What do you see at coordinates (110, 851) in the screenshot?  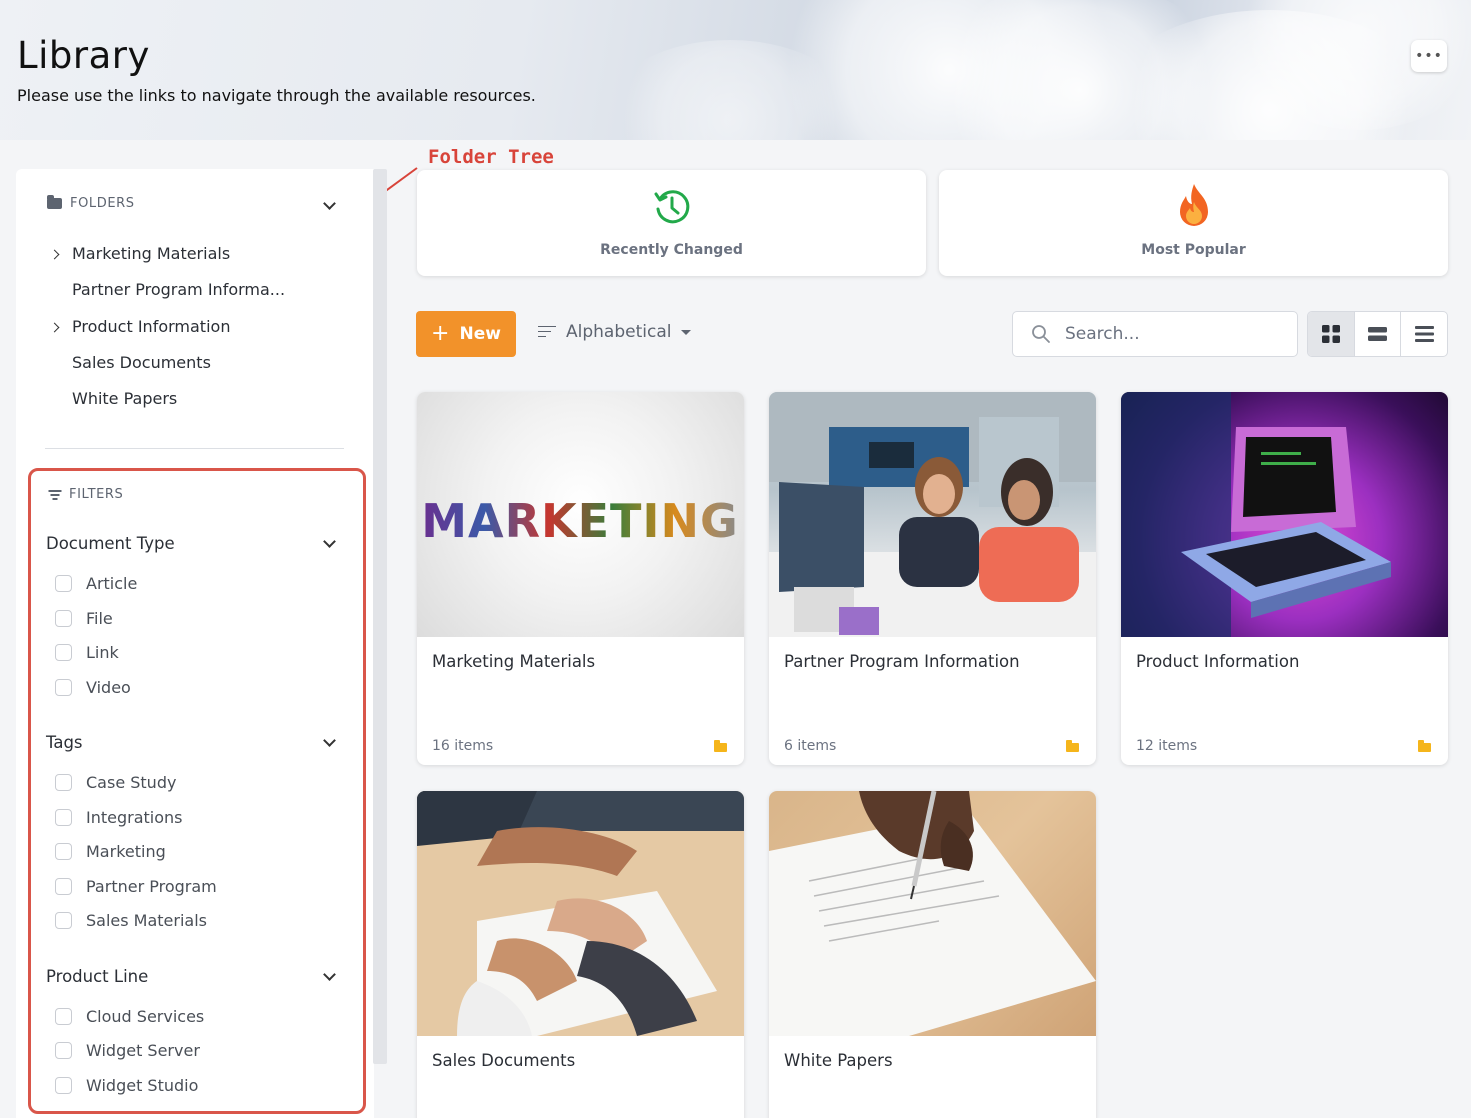 I see `filter-option-marketing: Marketing` at bounding box center [110, 851].